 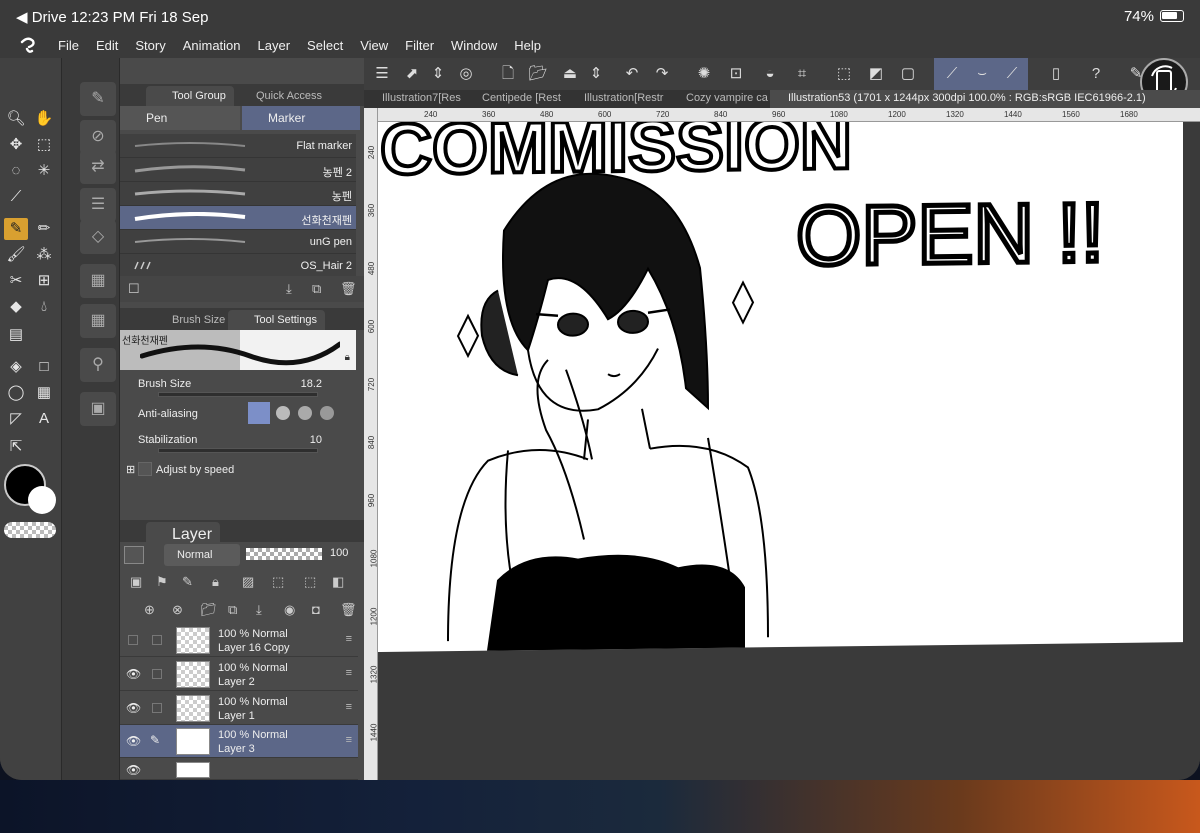 What do you see at coordinates (982, 74) in the screenshot?
I see `vector-brush-icon: ⌣` at bounding box center [982, 74].